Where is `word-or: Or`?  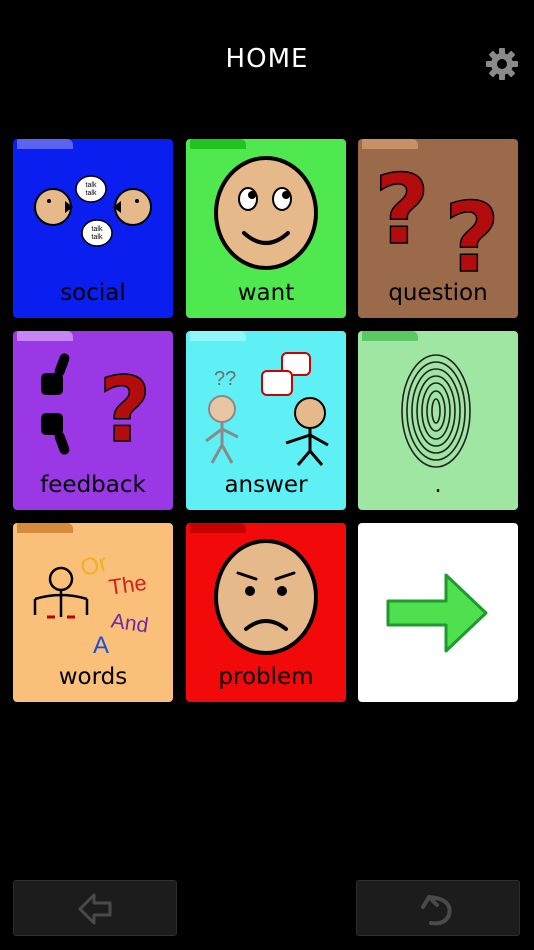 word-or: Or is located at coordinates (94, 565).